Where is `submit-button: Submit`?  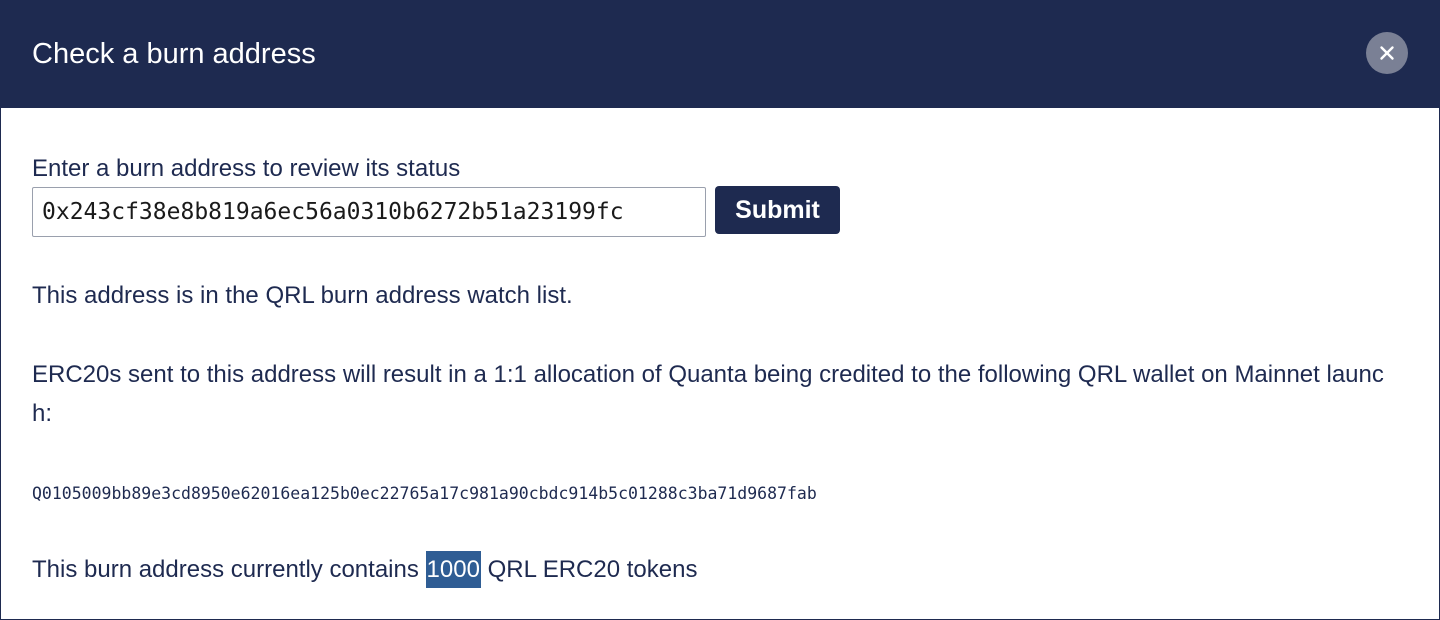
submit-button: Submit is located at coordinates (777, 210).